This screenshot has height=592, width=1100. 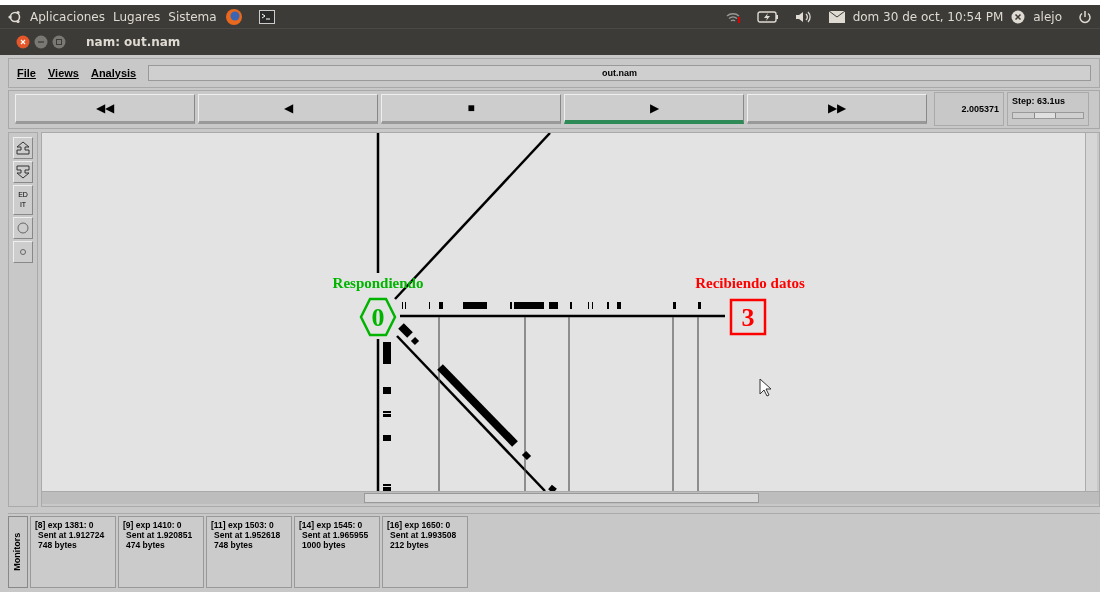 I want to click on user-name: alejo, so click(x=1047, y=16).